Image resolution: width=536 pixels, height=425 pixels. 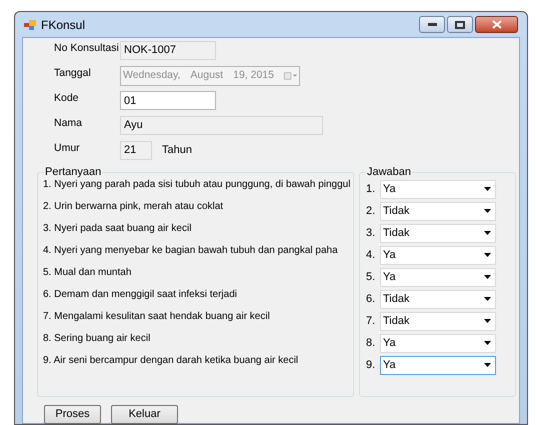 I want to click on question-text: 1. Nyeri yang parah pada sisi tubuh atau punggung, di bawah pinggul, so click(x=196, y=185).